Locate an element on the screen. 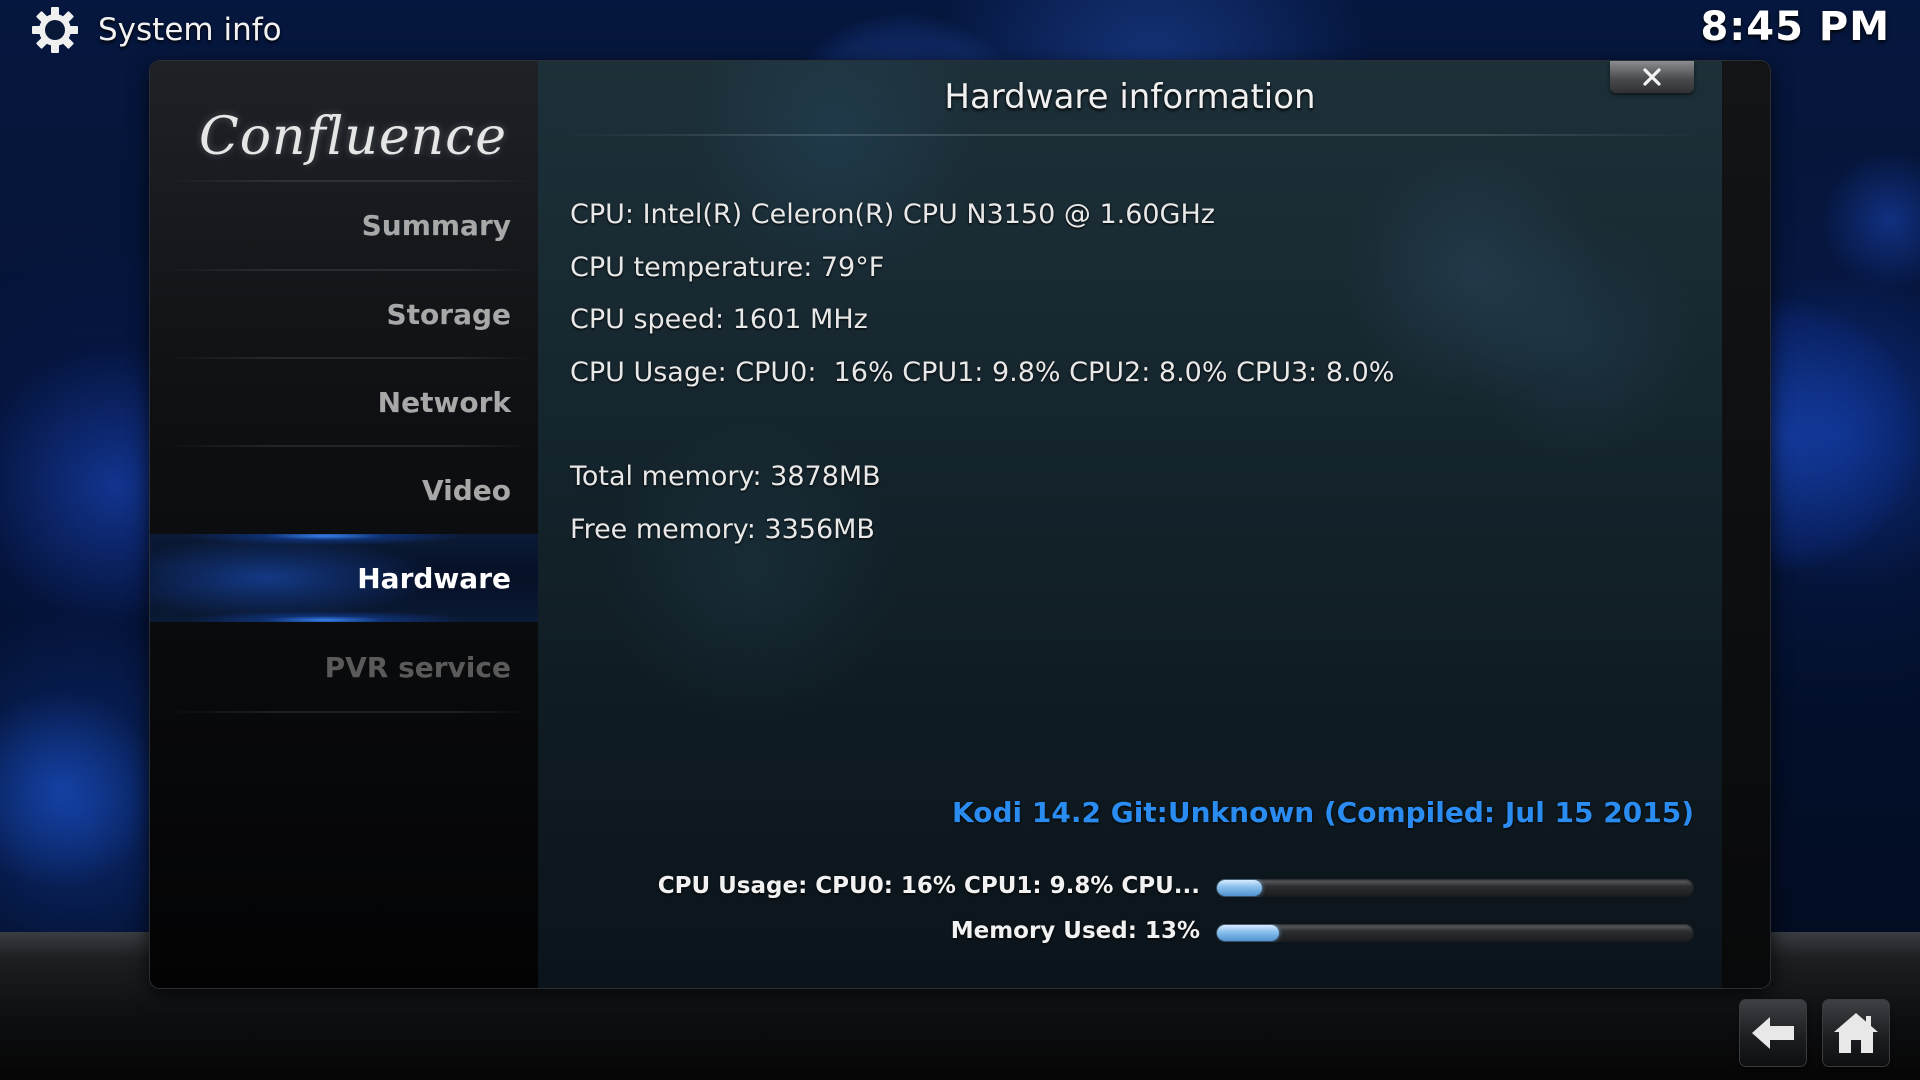  sidebar-item-summary: Summary is located at coordinates (344, 225).